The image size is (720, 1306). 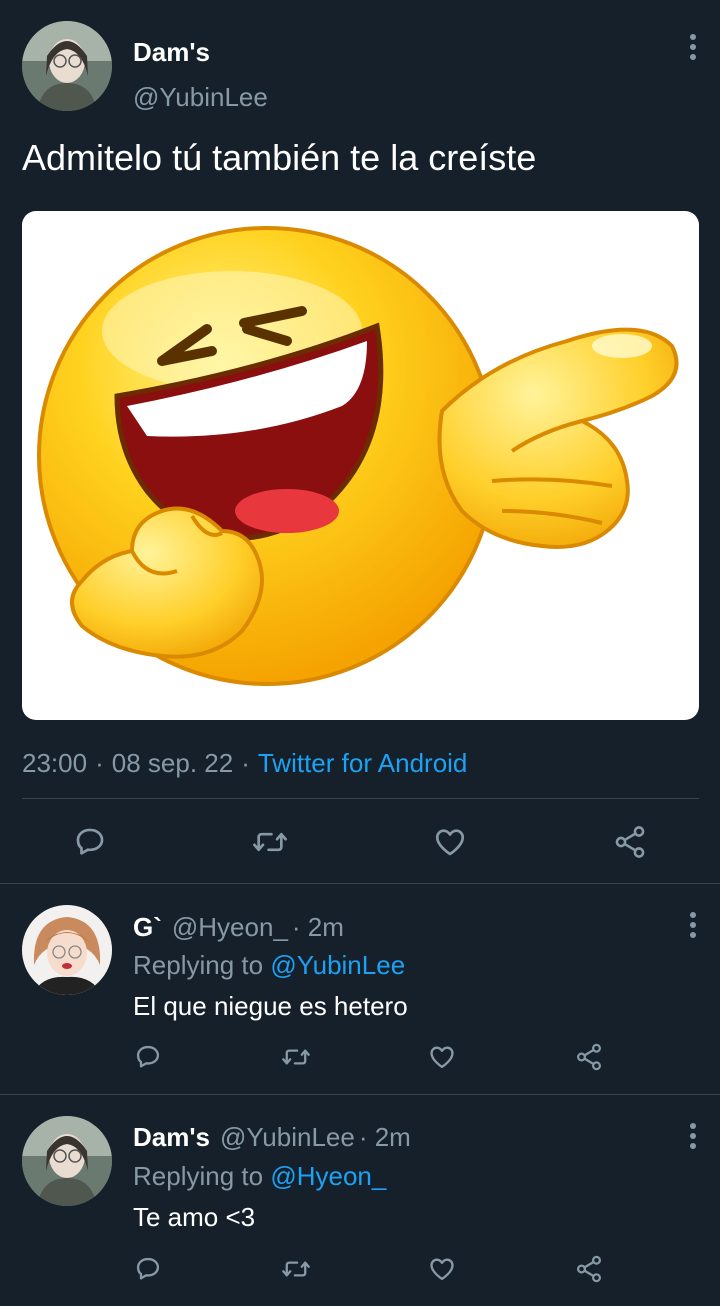 I want to click on replying-to-link: @YubinLee, so click(x=337, y=965).